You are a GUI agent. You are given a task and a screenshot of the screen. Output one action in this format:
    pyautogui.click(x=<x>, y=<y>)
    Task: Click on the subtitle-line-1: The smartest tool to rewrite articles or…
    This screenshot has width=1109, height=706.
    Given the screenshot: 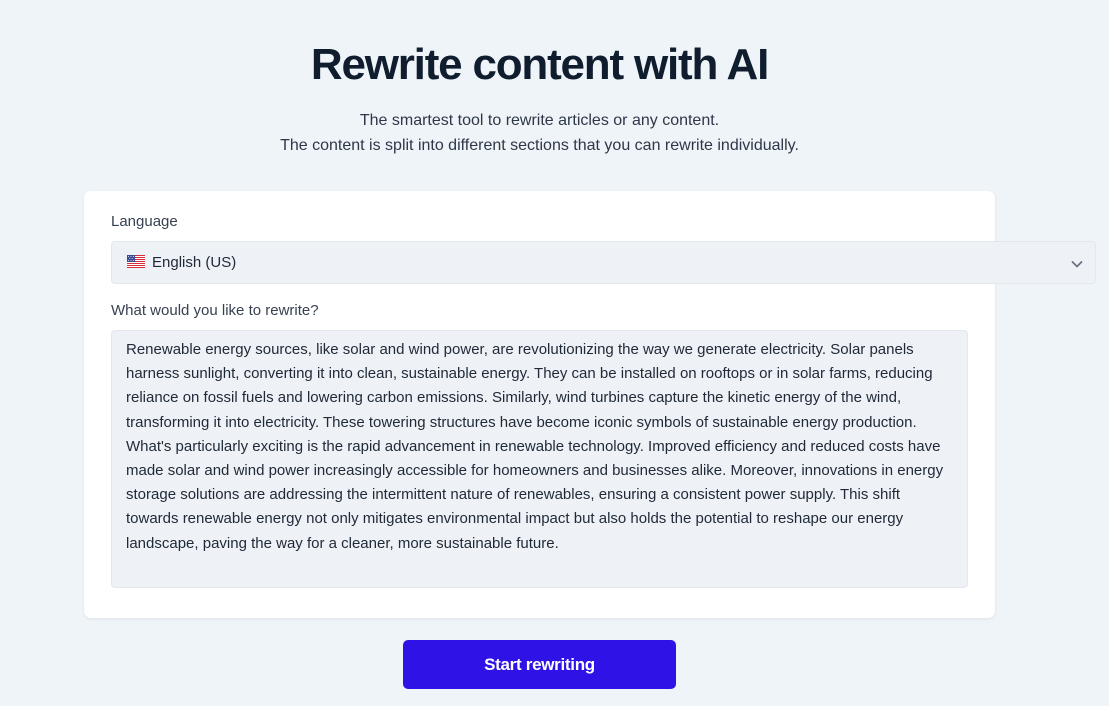 What is the action you would take?
    pyautogui.click(x=539, y=120)
    